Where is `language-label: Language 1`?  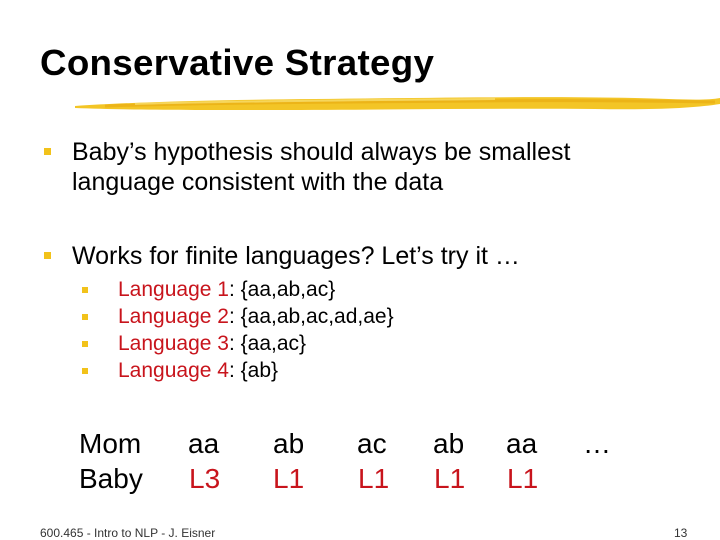
language-label: Language 1 is located at coordinates (173, 289).